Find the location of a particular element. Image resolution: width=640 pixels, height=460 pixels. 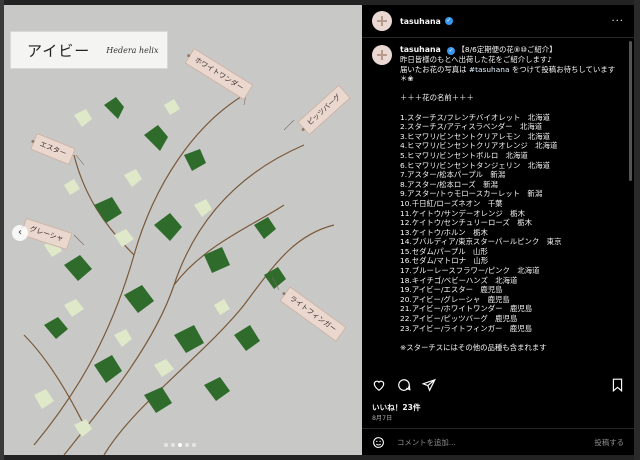

flower-list-item: 7.アスター/松本パープル 新潟 is located at coordinates (453, 175).